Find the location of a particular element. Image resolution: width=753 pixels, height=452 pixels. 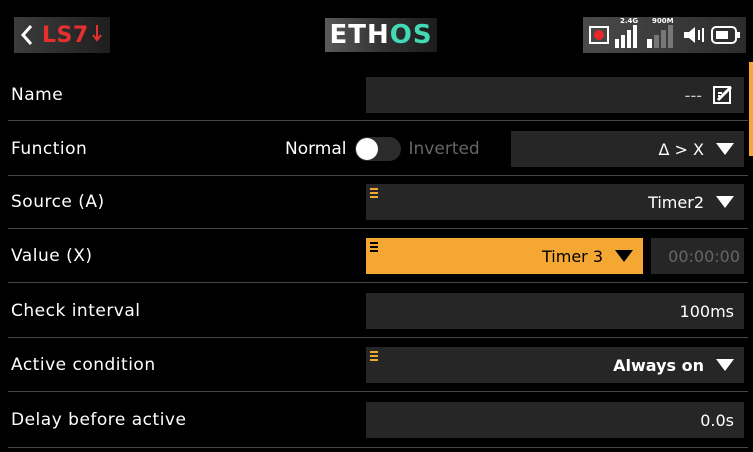

row-value: Value (X) Timer 3 00:00:00 is located at coordinates (376, 256).